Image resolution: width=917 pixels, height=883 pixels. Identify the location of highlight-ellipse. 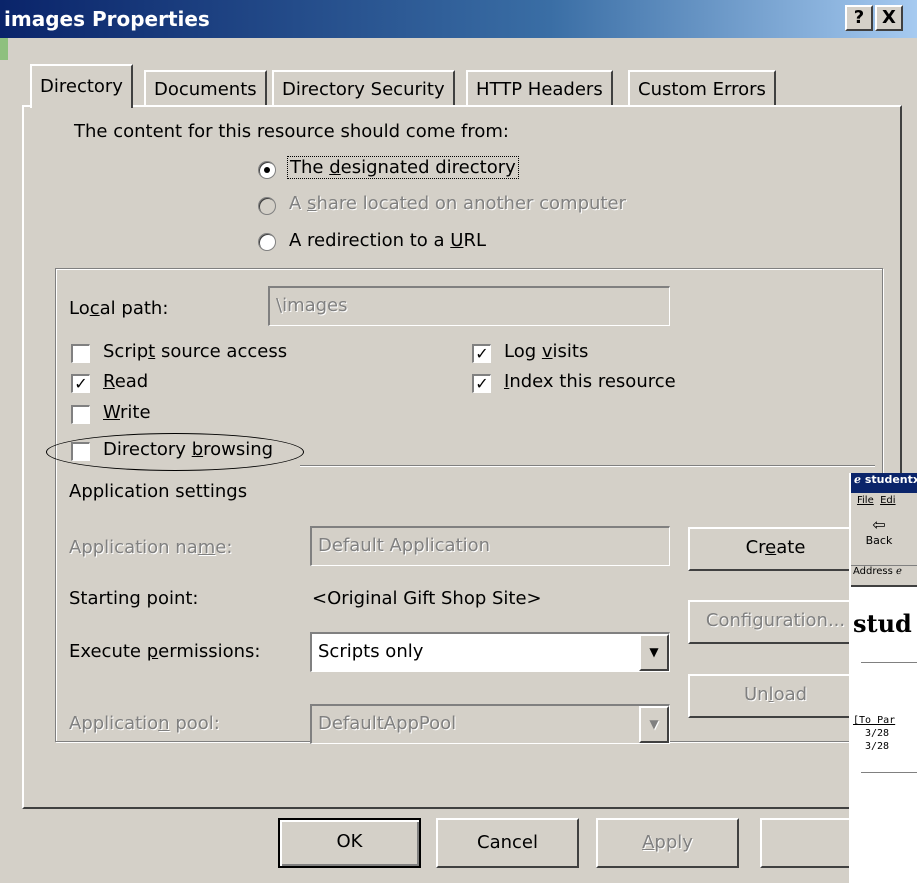
(175, 452).